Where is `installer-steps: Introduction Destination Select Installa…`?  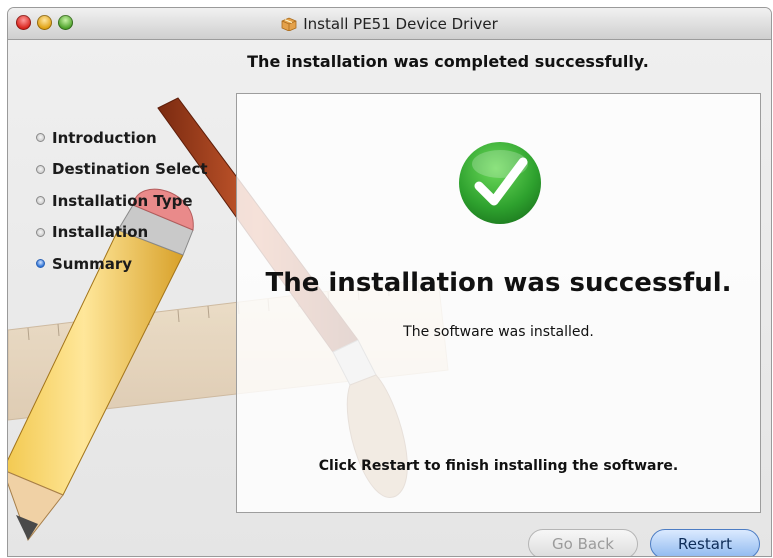
installer-steps: Introduction Destination Select Installa… is located at coordinates (146, 201).